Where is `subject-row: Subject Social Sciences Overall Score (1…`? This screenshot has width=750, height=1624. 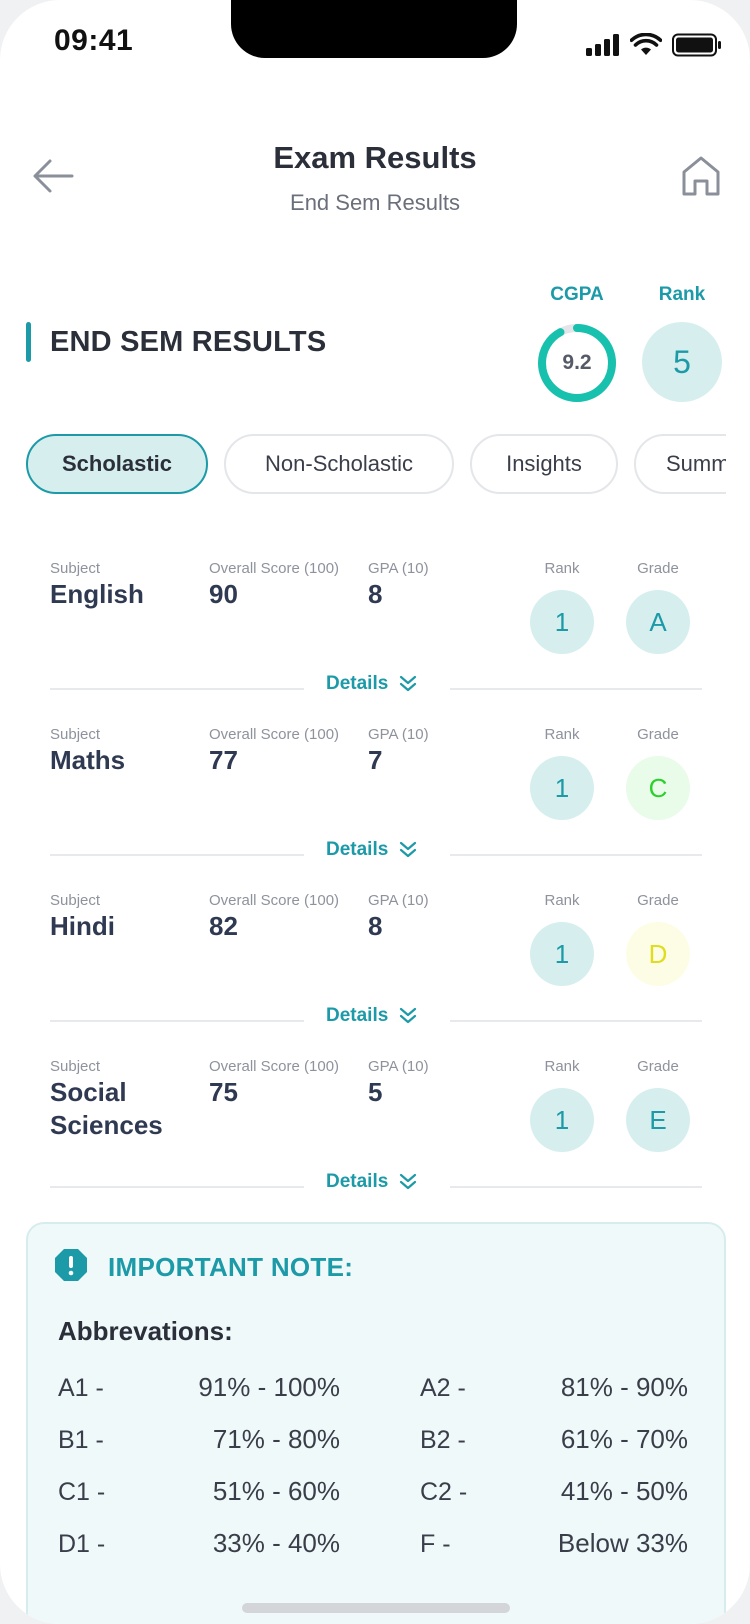
subject-row: Subject Social Sciences Overall Score (1… is located at coordinates (375, 1141).